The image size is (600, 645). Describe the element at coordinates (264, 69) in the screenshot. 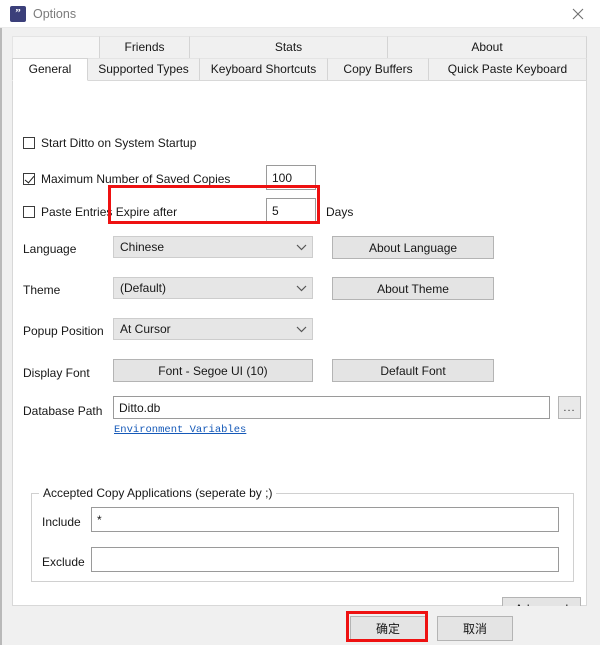

I see `tab-keyboard-shortcuts: Keyboard Shortcuts` at that location.